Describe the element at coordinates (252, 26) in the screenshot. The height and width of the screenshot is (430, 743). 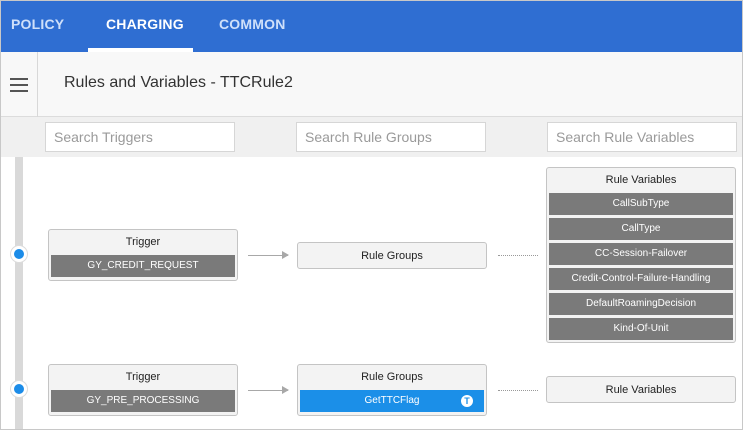
I see `tab-common: COMMON` at that location.